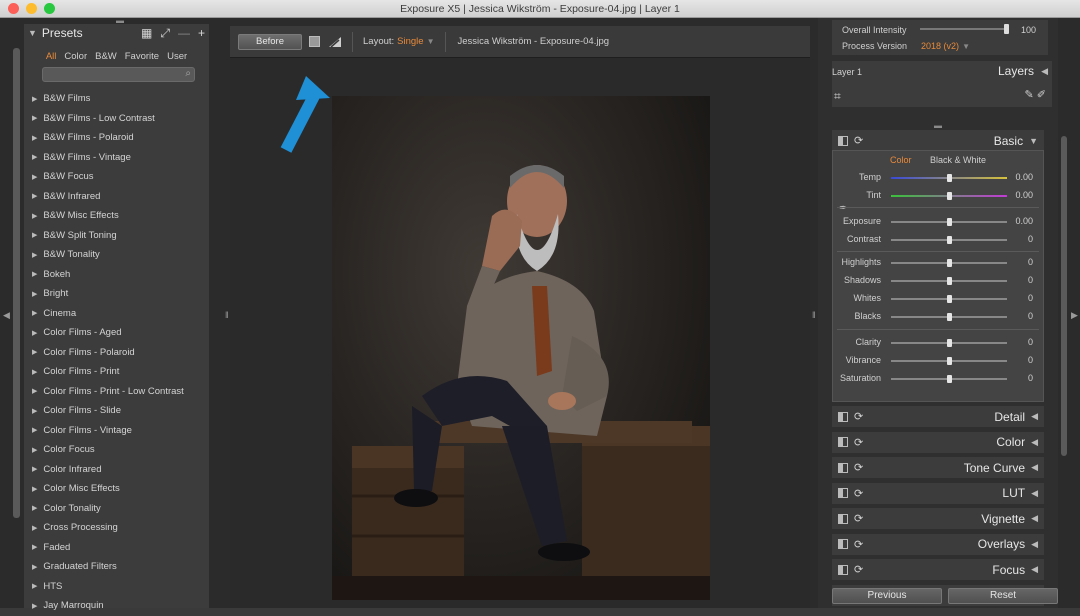 This screenshot has width=1080, height=616. Describe the element at coordinates (270, 41) in the screenshot. I see `before-button: Before` at that location.